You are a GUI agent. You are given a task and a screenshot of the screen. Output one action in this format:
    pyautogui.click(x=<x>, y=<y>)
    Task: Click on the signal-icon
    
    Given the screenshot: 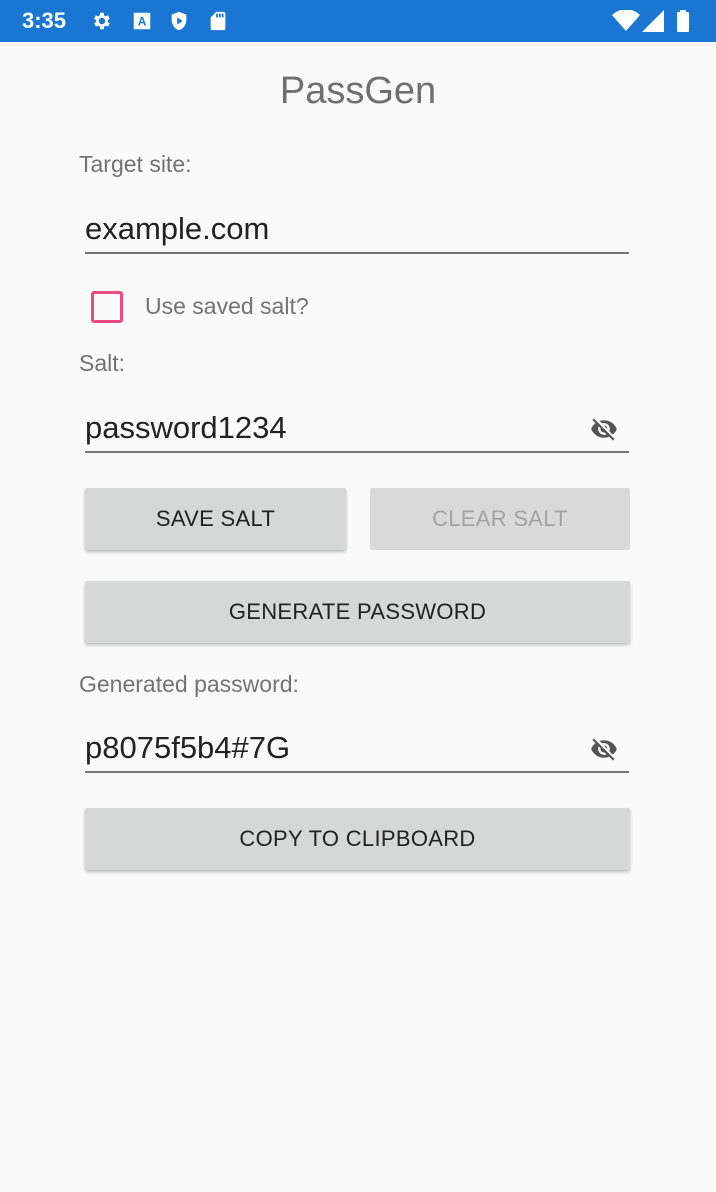 What is the action you would take?
    pyautogui.click(x=653, y=21)
    